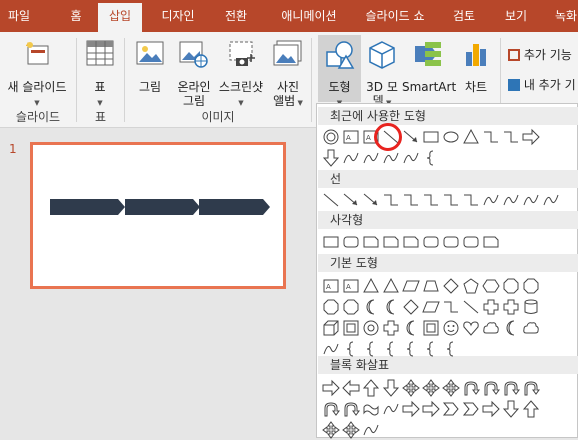  I want to click on tab-home: 홈, so click(76, 16).